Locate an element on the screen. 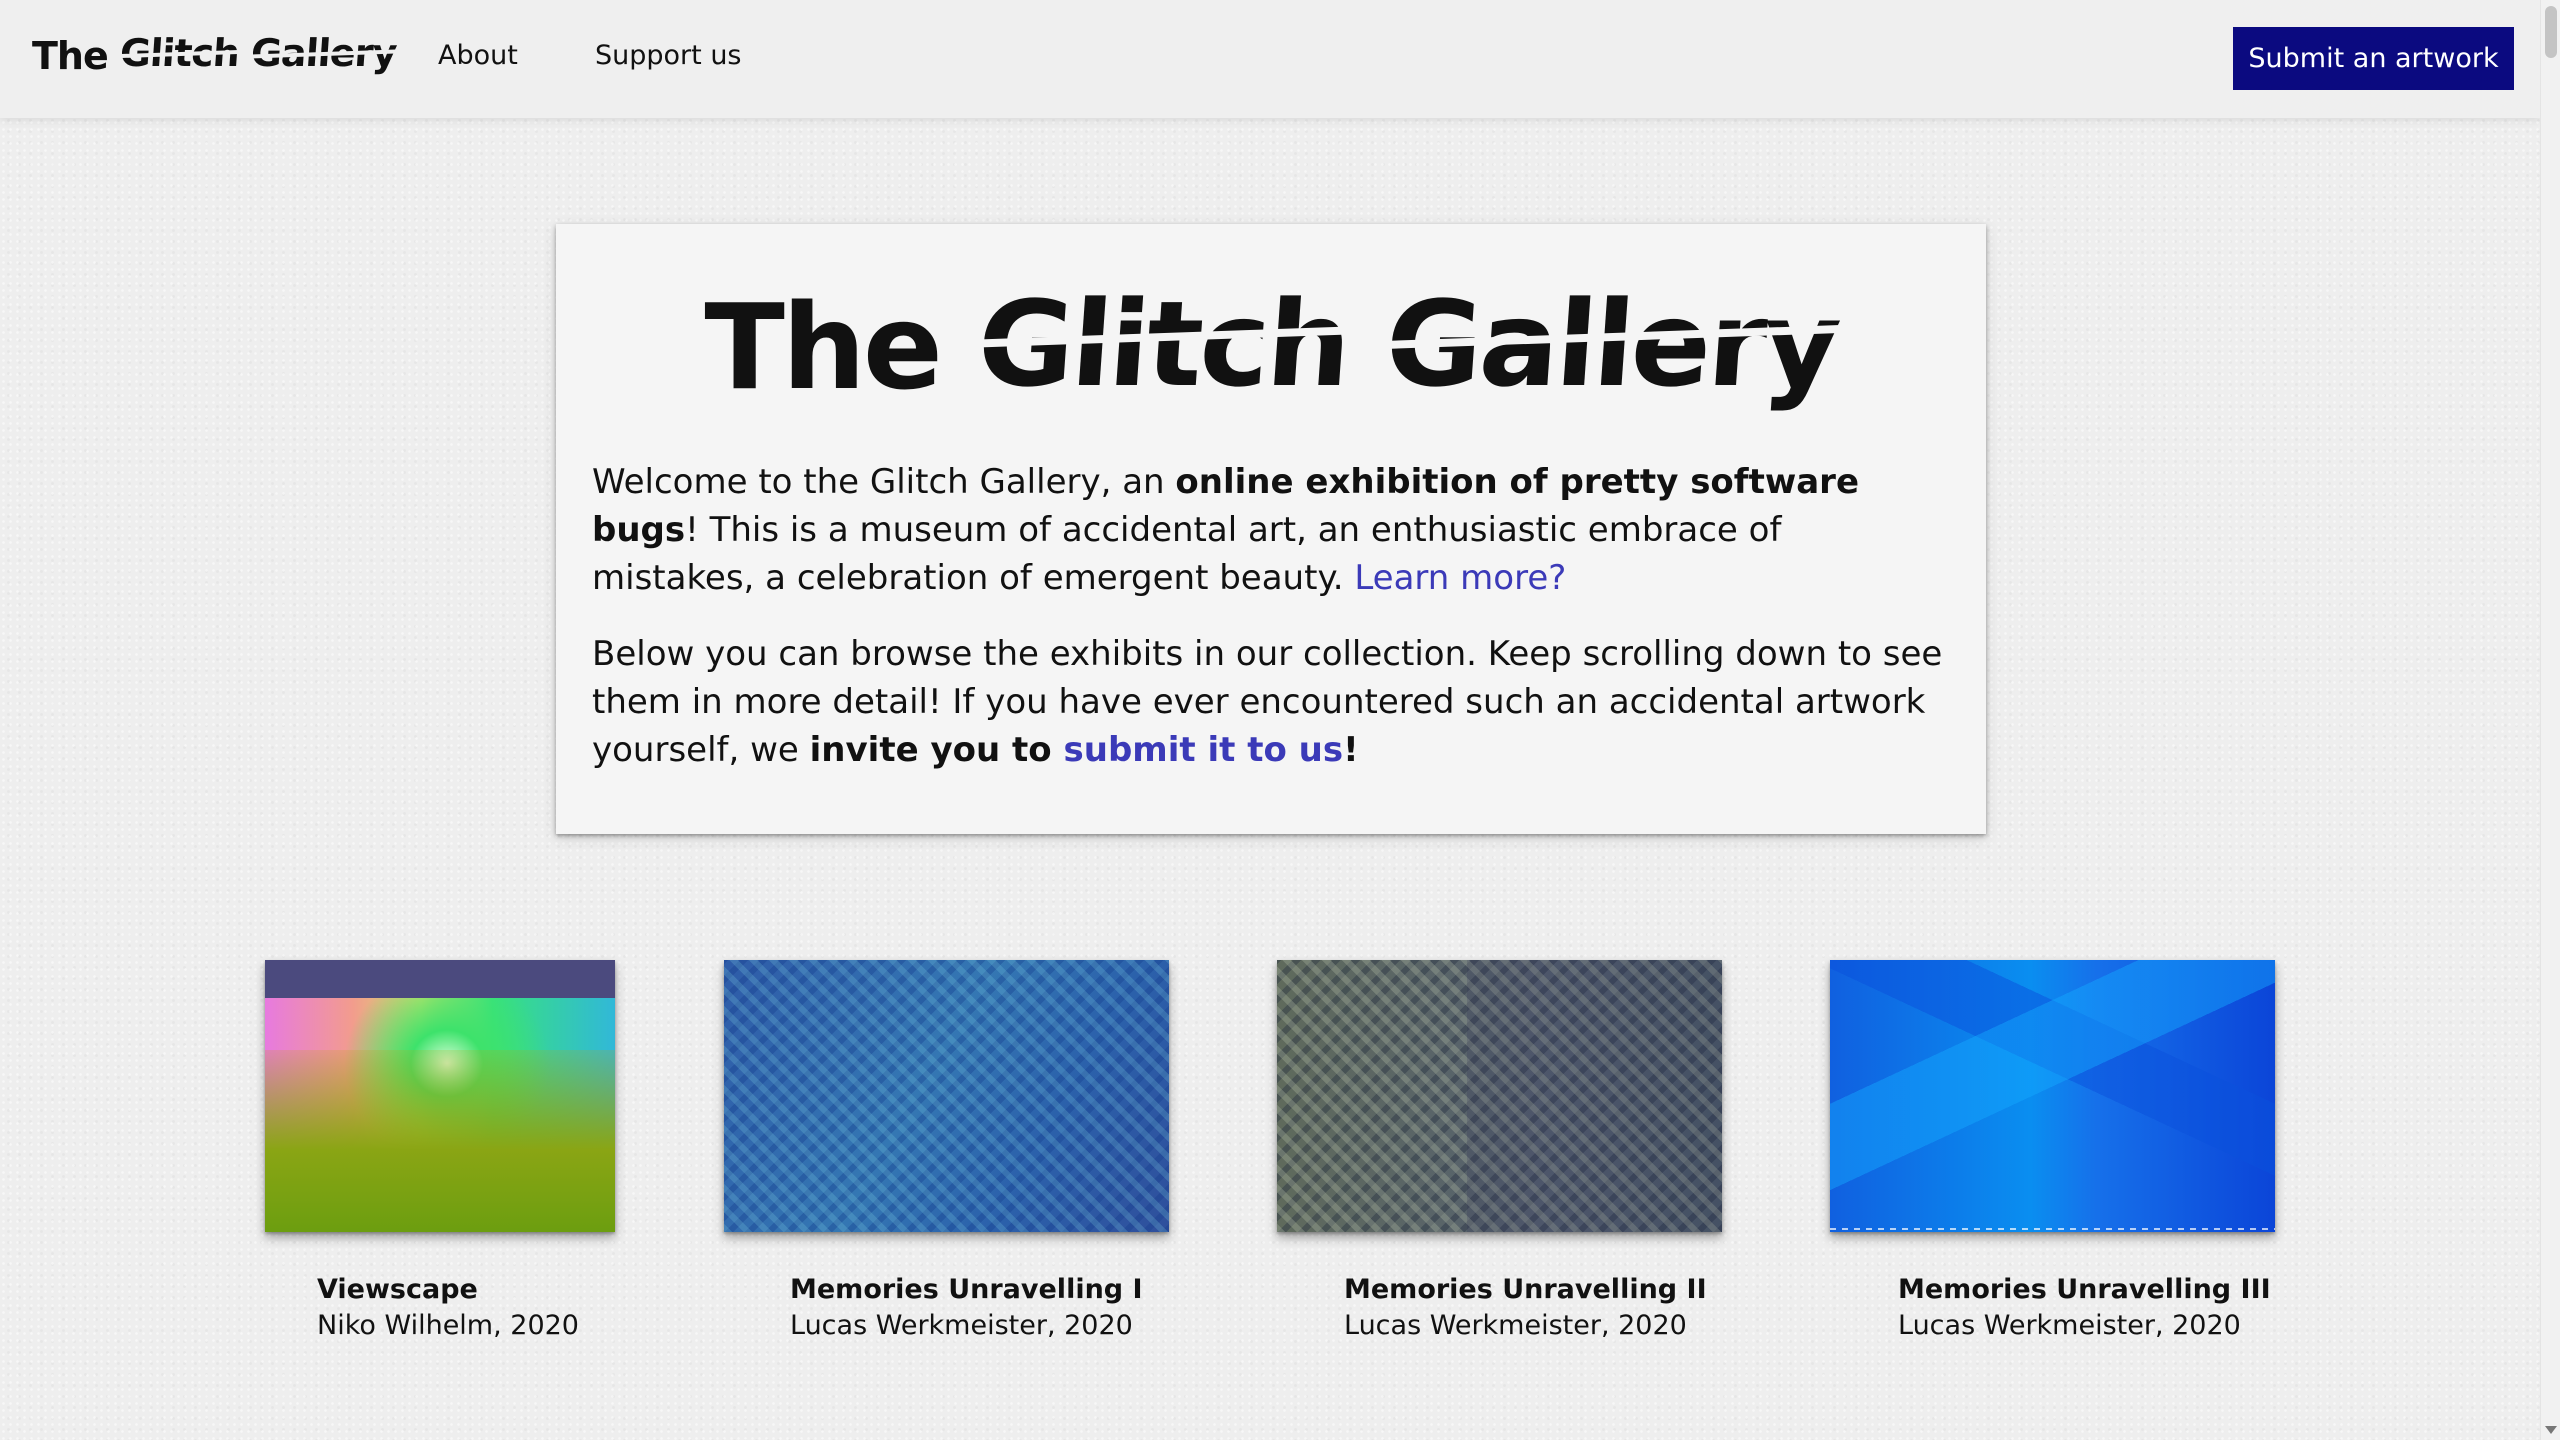 This screenshot has height=1440, width=2560. title-word-glitch: Glitch is located at coordinates (1163, 344).